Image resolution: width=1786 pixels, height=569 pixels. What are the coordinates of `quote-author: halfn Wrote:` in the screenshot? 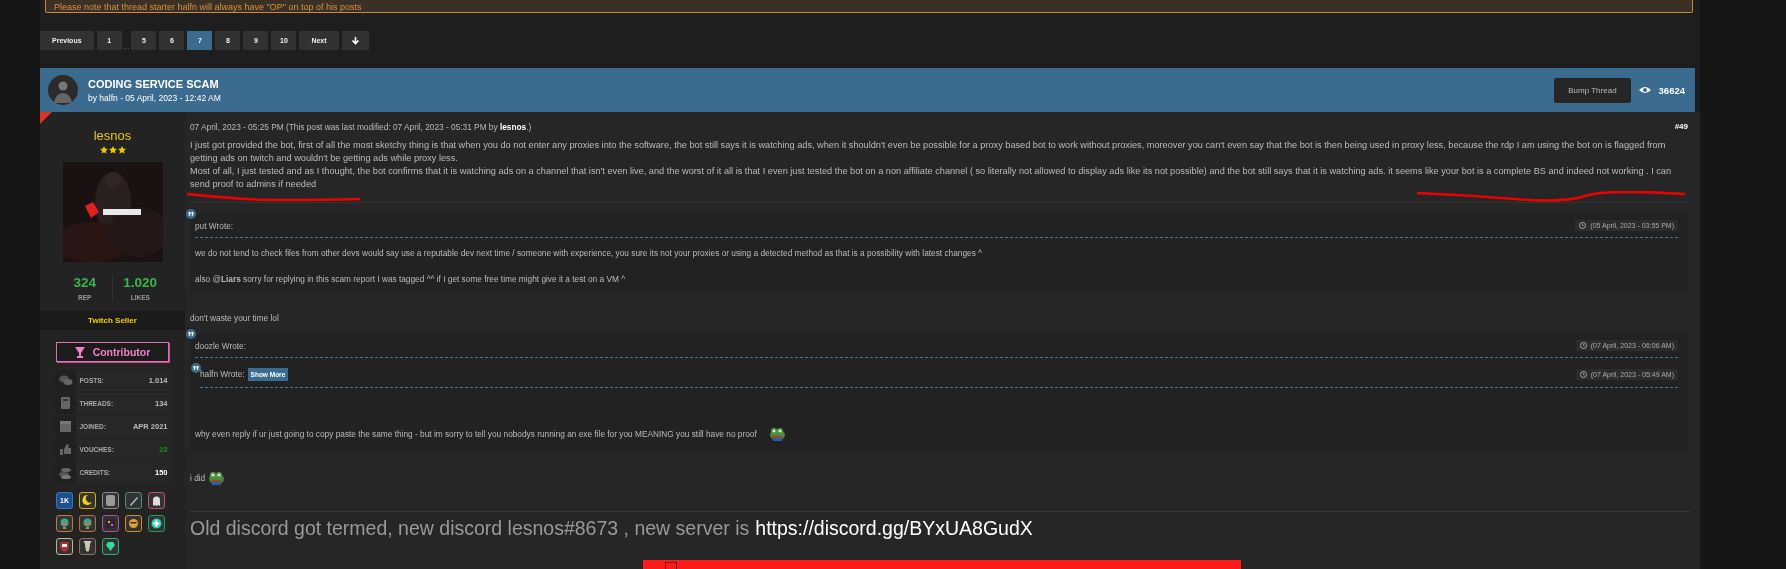 It's located at (222, 374).